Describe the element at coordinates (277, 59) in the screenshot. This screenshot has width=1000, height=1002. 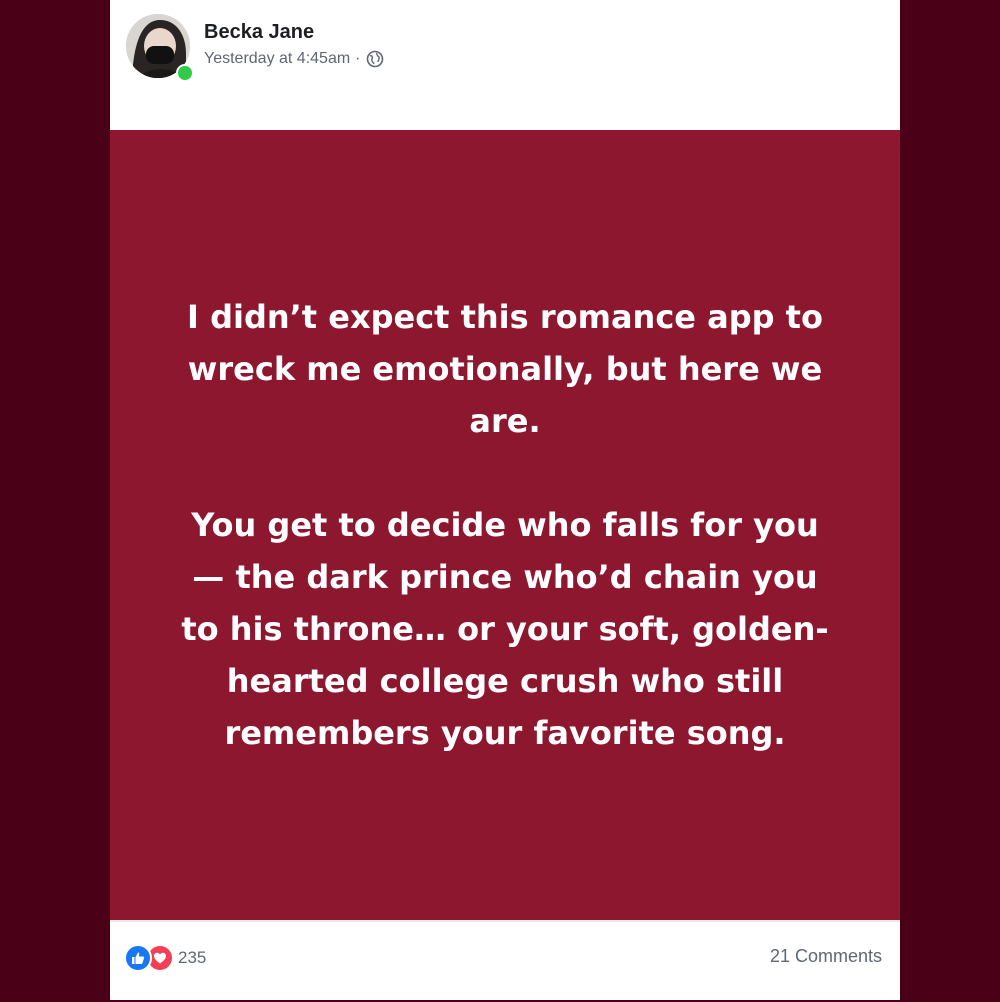
I see `post-timestamp: Yesterday at 4:45am` at that location.